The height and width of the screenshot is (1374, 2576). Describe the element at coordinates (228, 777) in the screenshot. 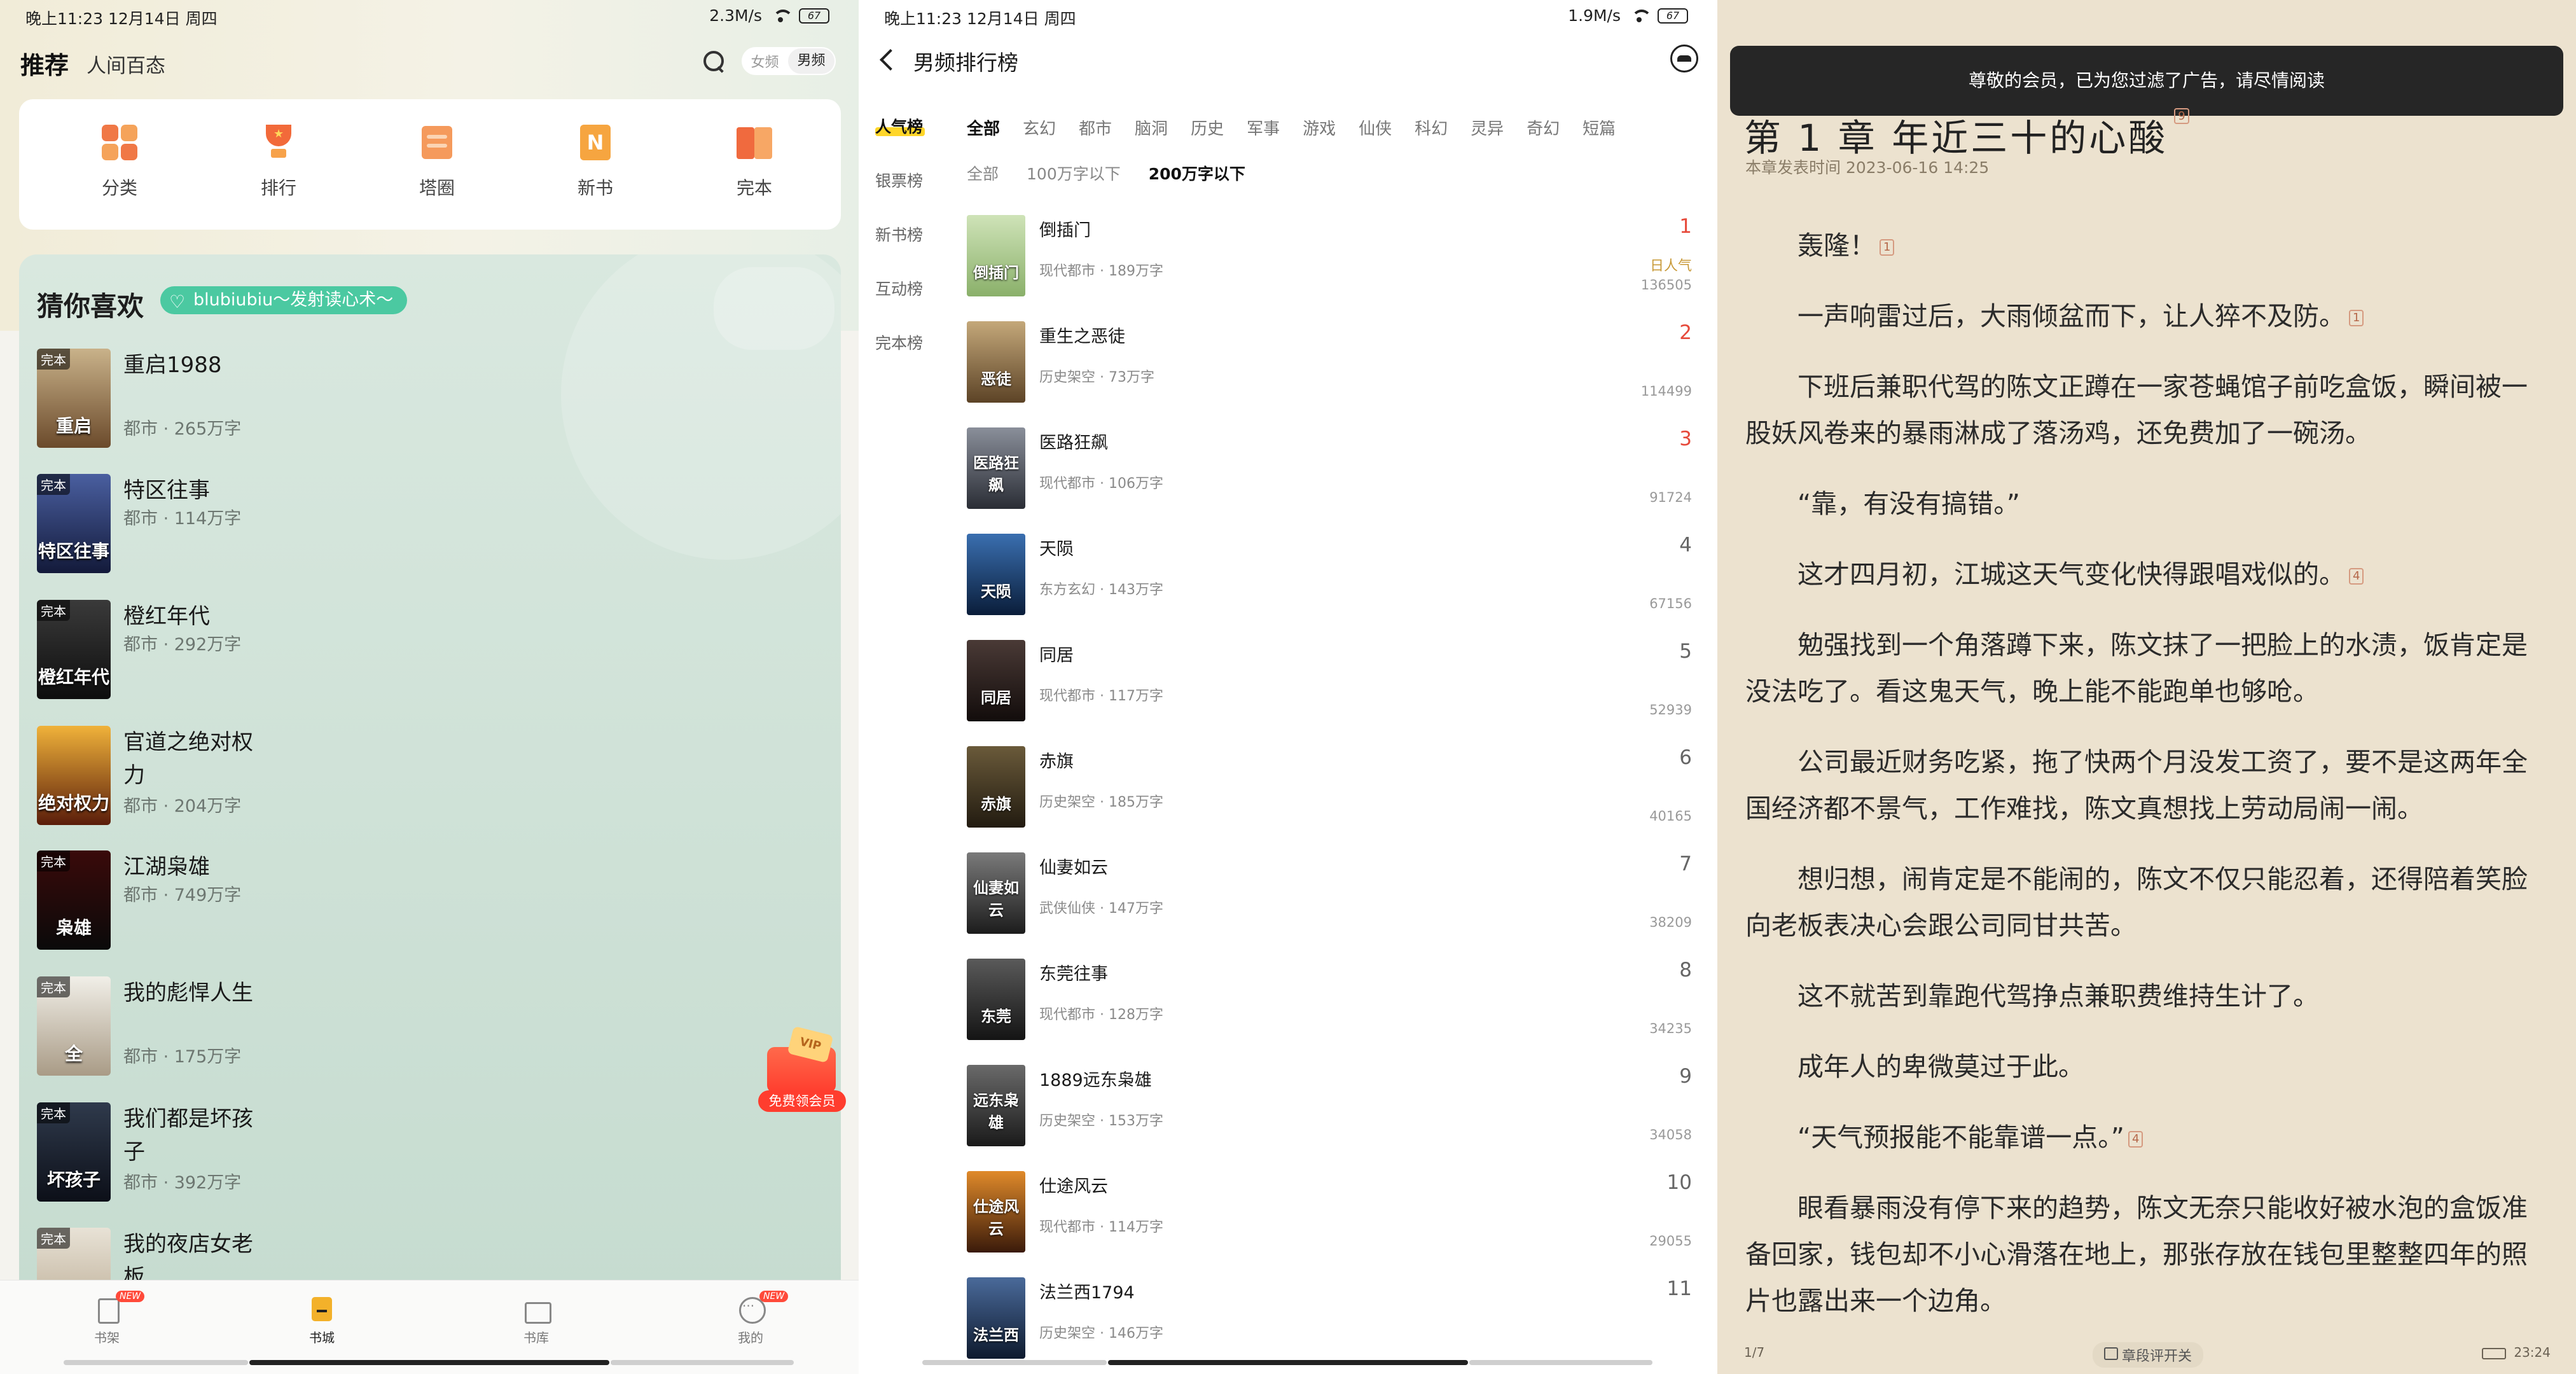

I see `book-item: 绝对权力 官道之绝对权力 都市 · 204万字` at that location.